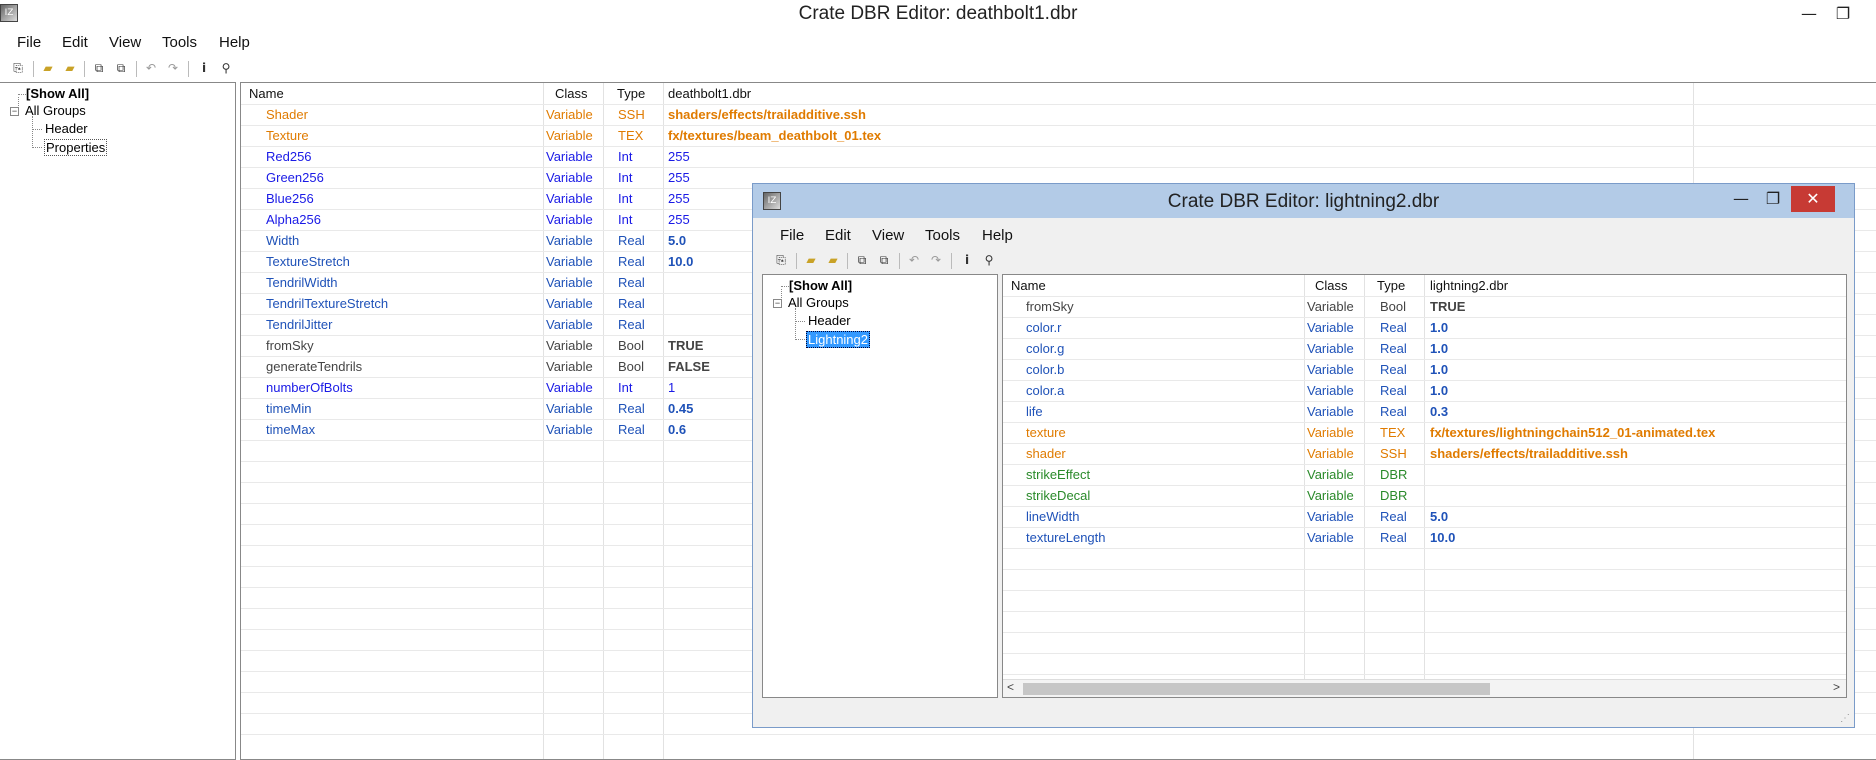 Image resolution: width=1876 pixels, height=760 pixels. What do you see at coordinates (308, 261) in the screenshot?
I see `cell-name: TextureStretch` at bounding box center [308, 261].